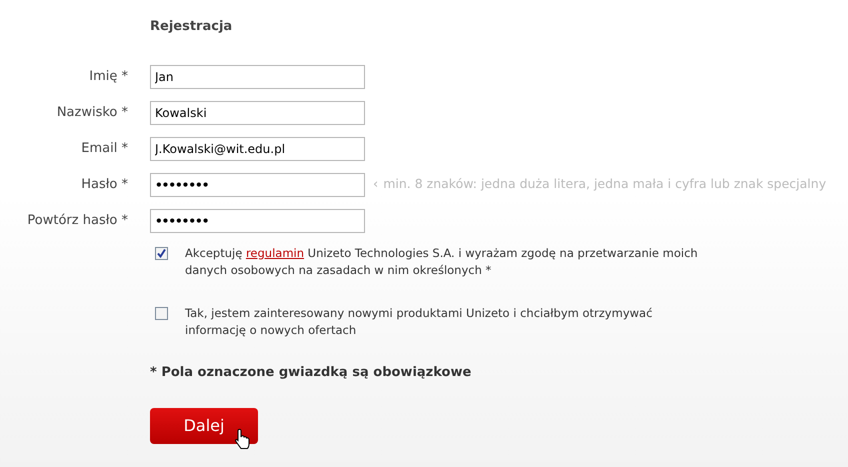 The height and width of the screenshot is (467, 848). Describe the element at coordinates (243, 439) in the screenshot. I see `hand-cursor-icon` at that location.